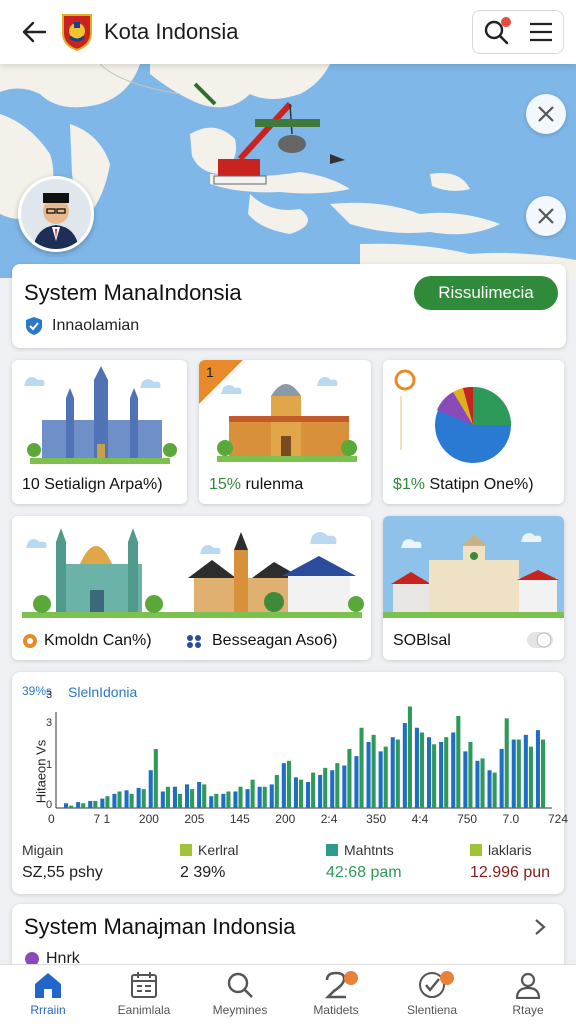  Describe the element at coordinates (546, 114) in the screenshot. I see `map-close-button-top` at that location.